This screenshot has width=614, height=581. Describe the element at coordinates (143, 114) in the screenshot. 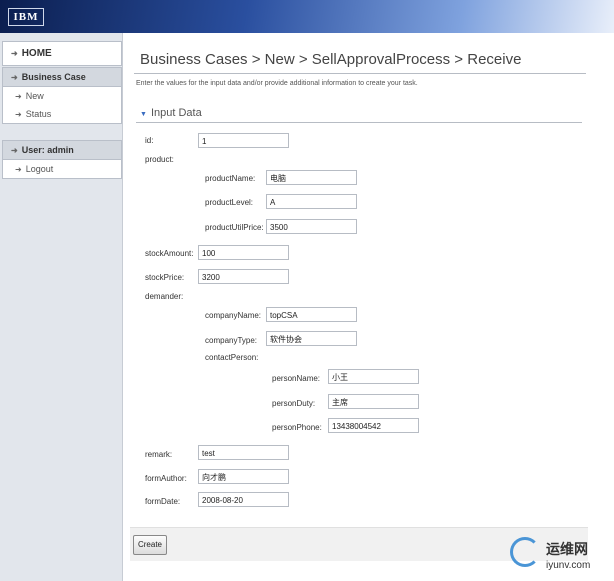

I see `triangle-down-icon: ▼` at that location.